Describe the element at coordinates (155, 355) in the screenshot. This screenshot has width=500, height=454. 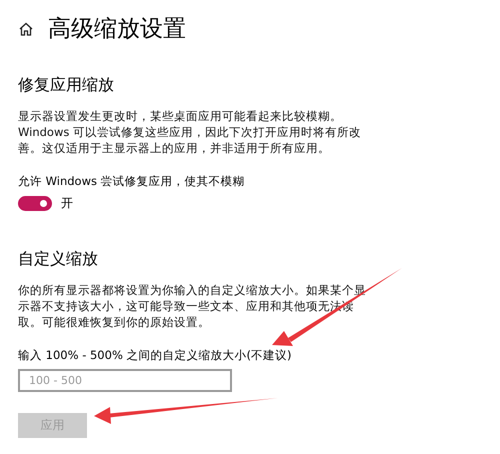
I see `field-label: 输入 100% - 500% 之间的自定义缩放大小(不建议)` at that location.